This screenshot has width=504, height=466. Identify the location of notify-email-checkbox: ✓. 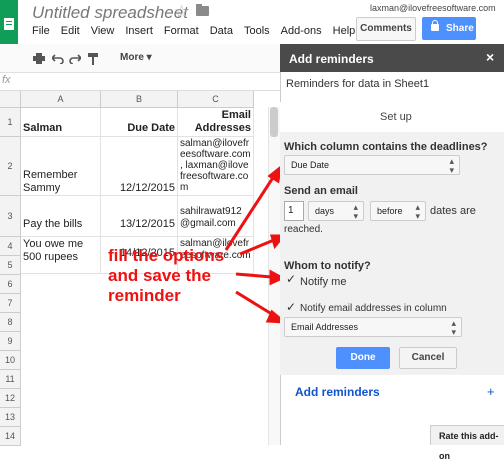
(291, 307).